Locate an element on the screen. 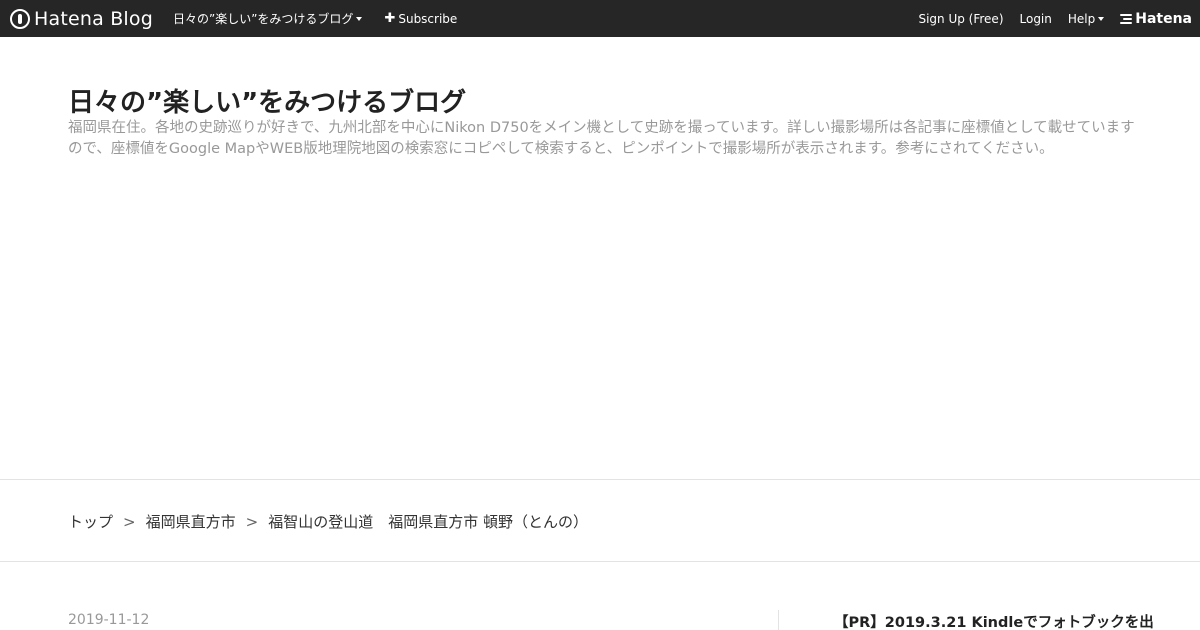 The image size is (1200, 630). breadcrumb-item-current: 福智山の登山道 福岡県直方市 頓野（とんの） is located at coordinates (428, 522).